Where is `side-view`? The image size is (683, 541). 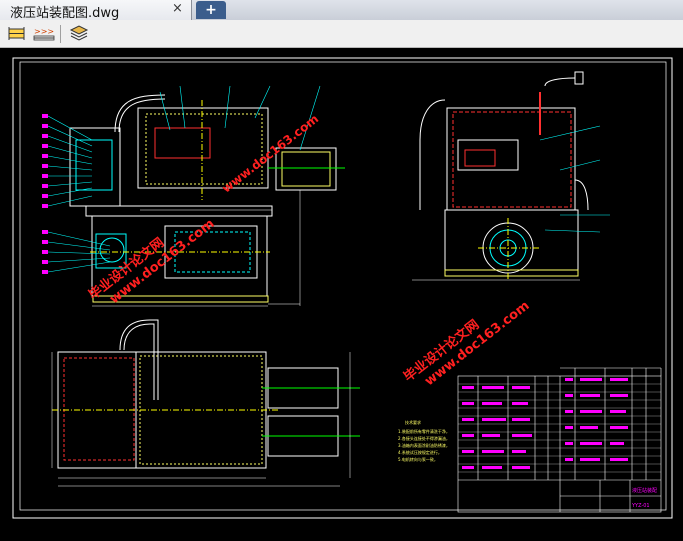 side-view is located at coordinates (500, 176).